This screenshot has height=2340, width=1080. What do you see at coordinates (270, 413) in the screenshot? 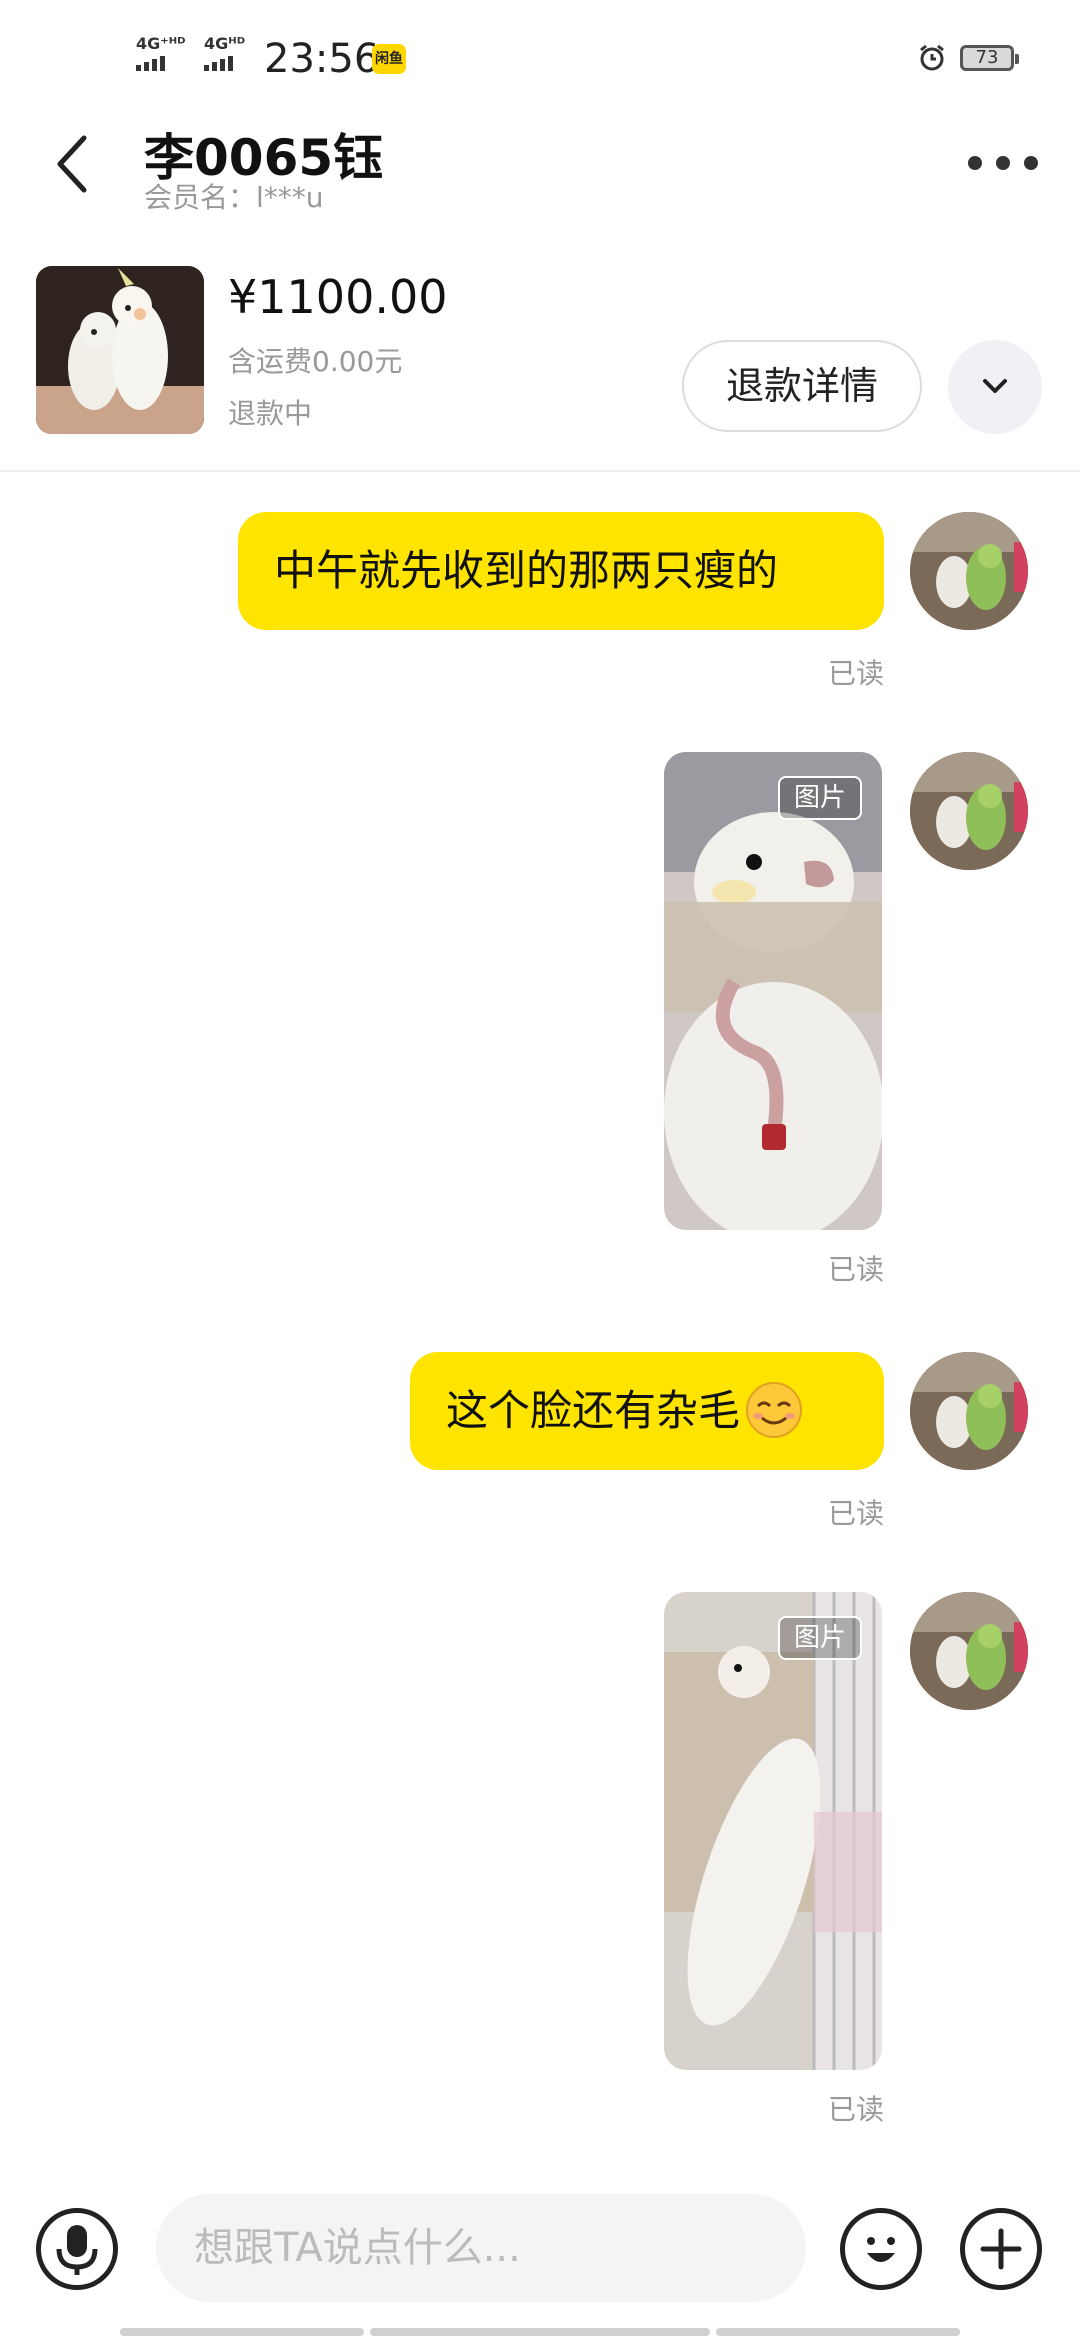
I see `refund-status: 退款中` at bounding box center [270, 413].